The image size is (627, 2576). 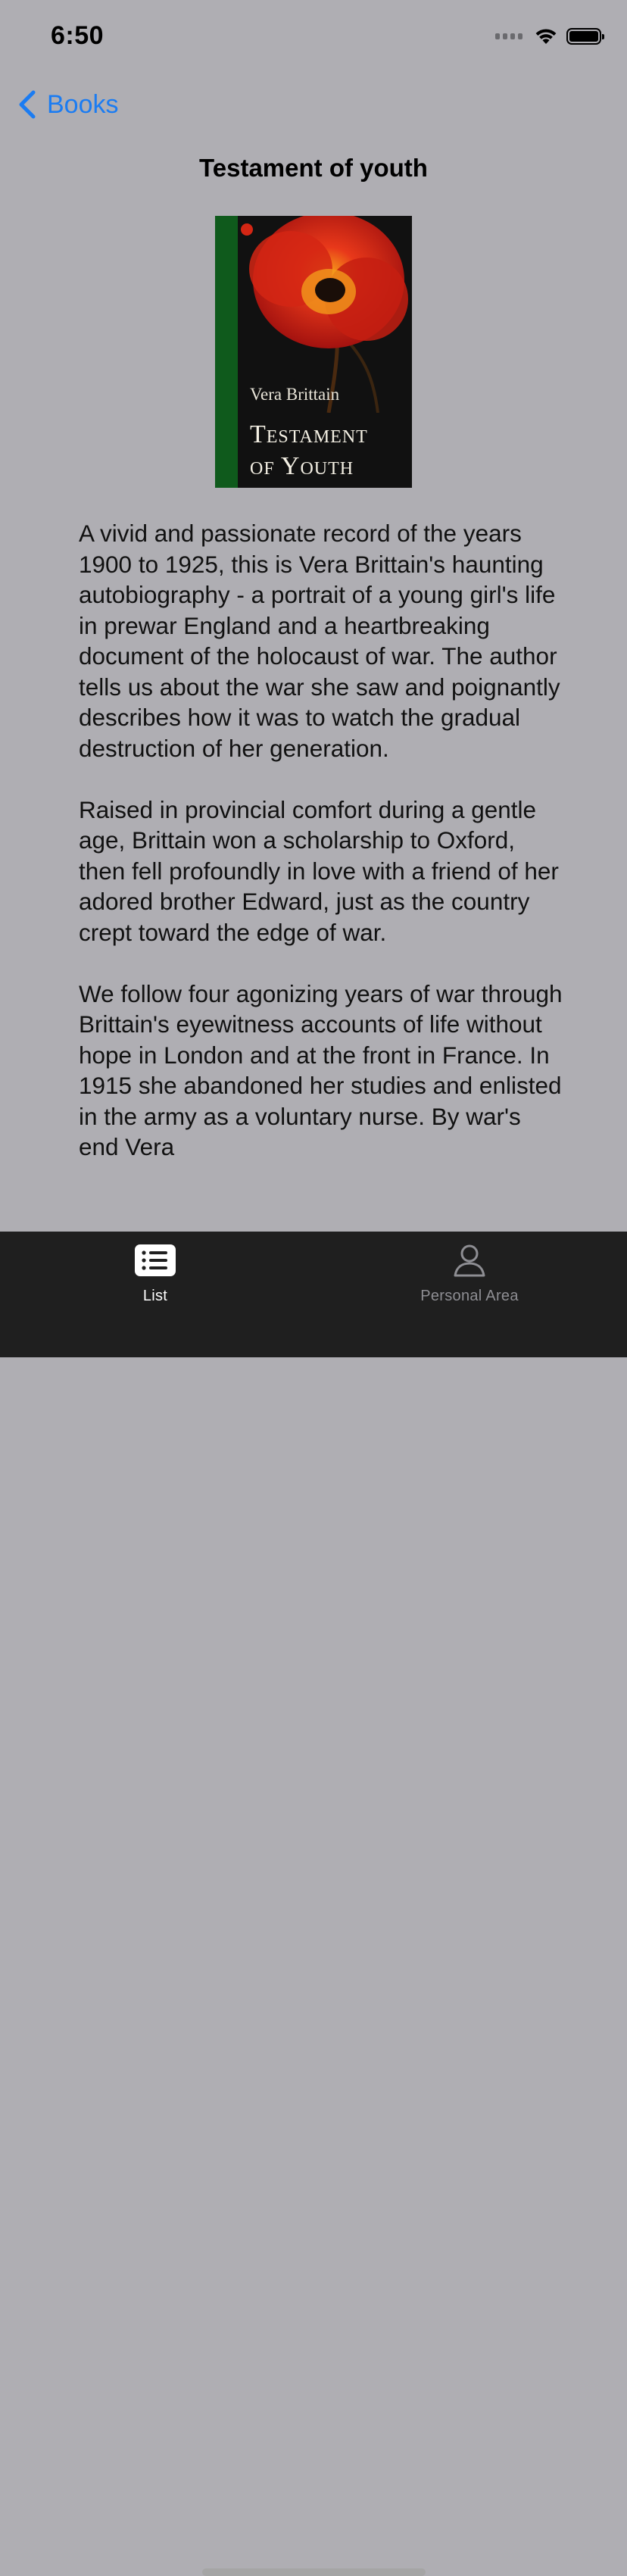 What do you see at coordinates (313, 168) in the screenshot?
I see `book-title: Testament of youth` at bounding box center [313, 168].